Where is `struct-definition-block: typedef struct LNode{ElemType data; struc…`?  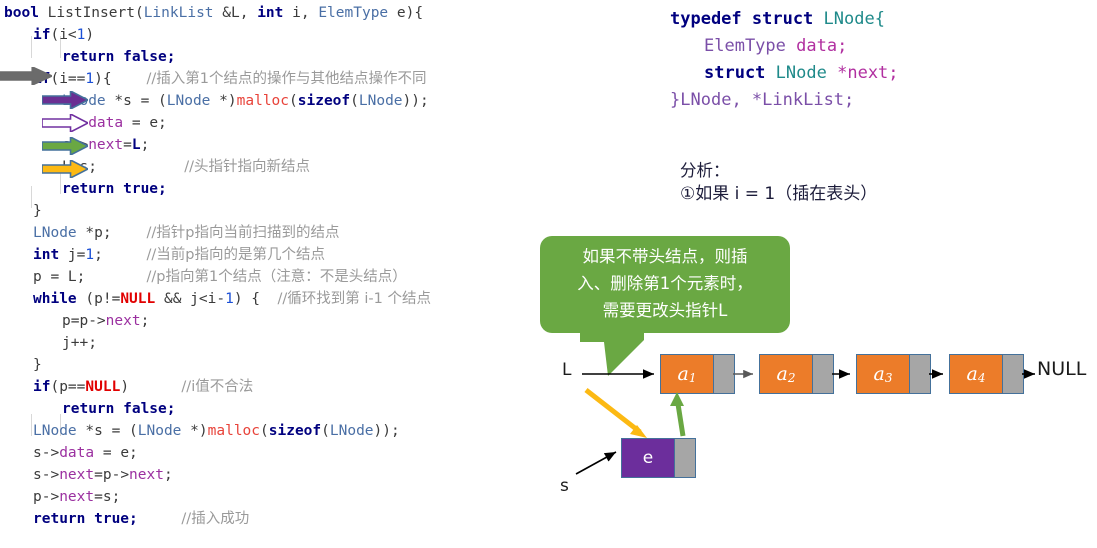
struct-definition-block: typedef struct LNode{ElemType data; struc… is located at coordinates (880, 60).